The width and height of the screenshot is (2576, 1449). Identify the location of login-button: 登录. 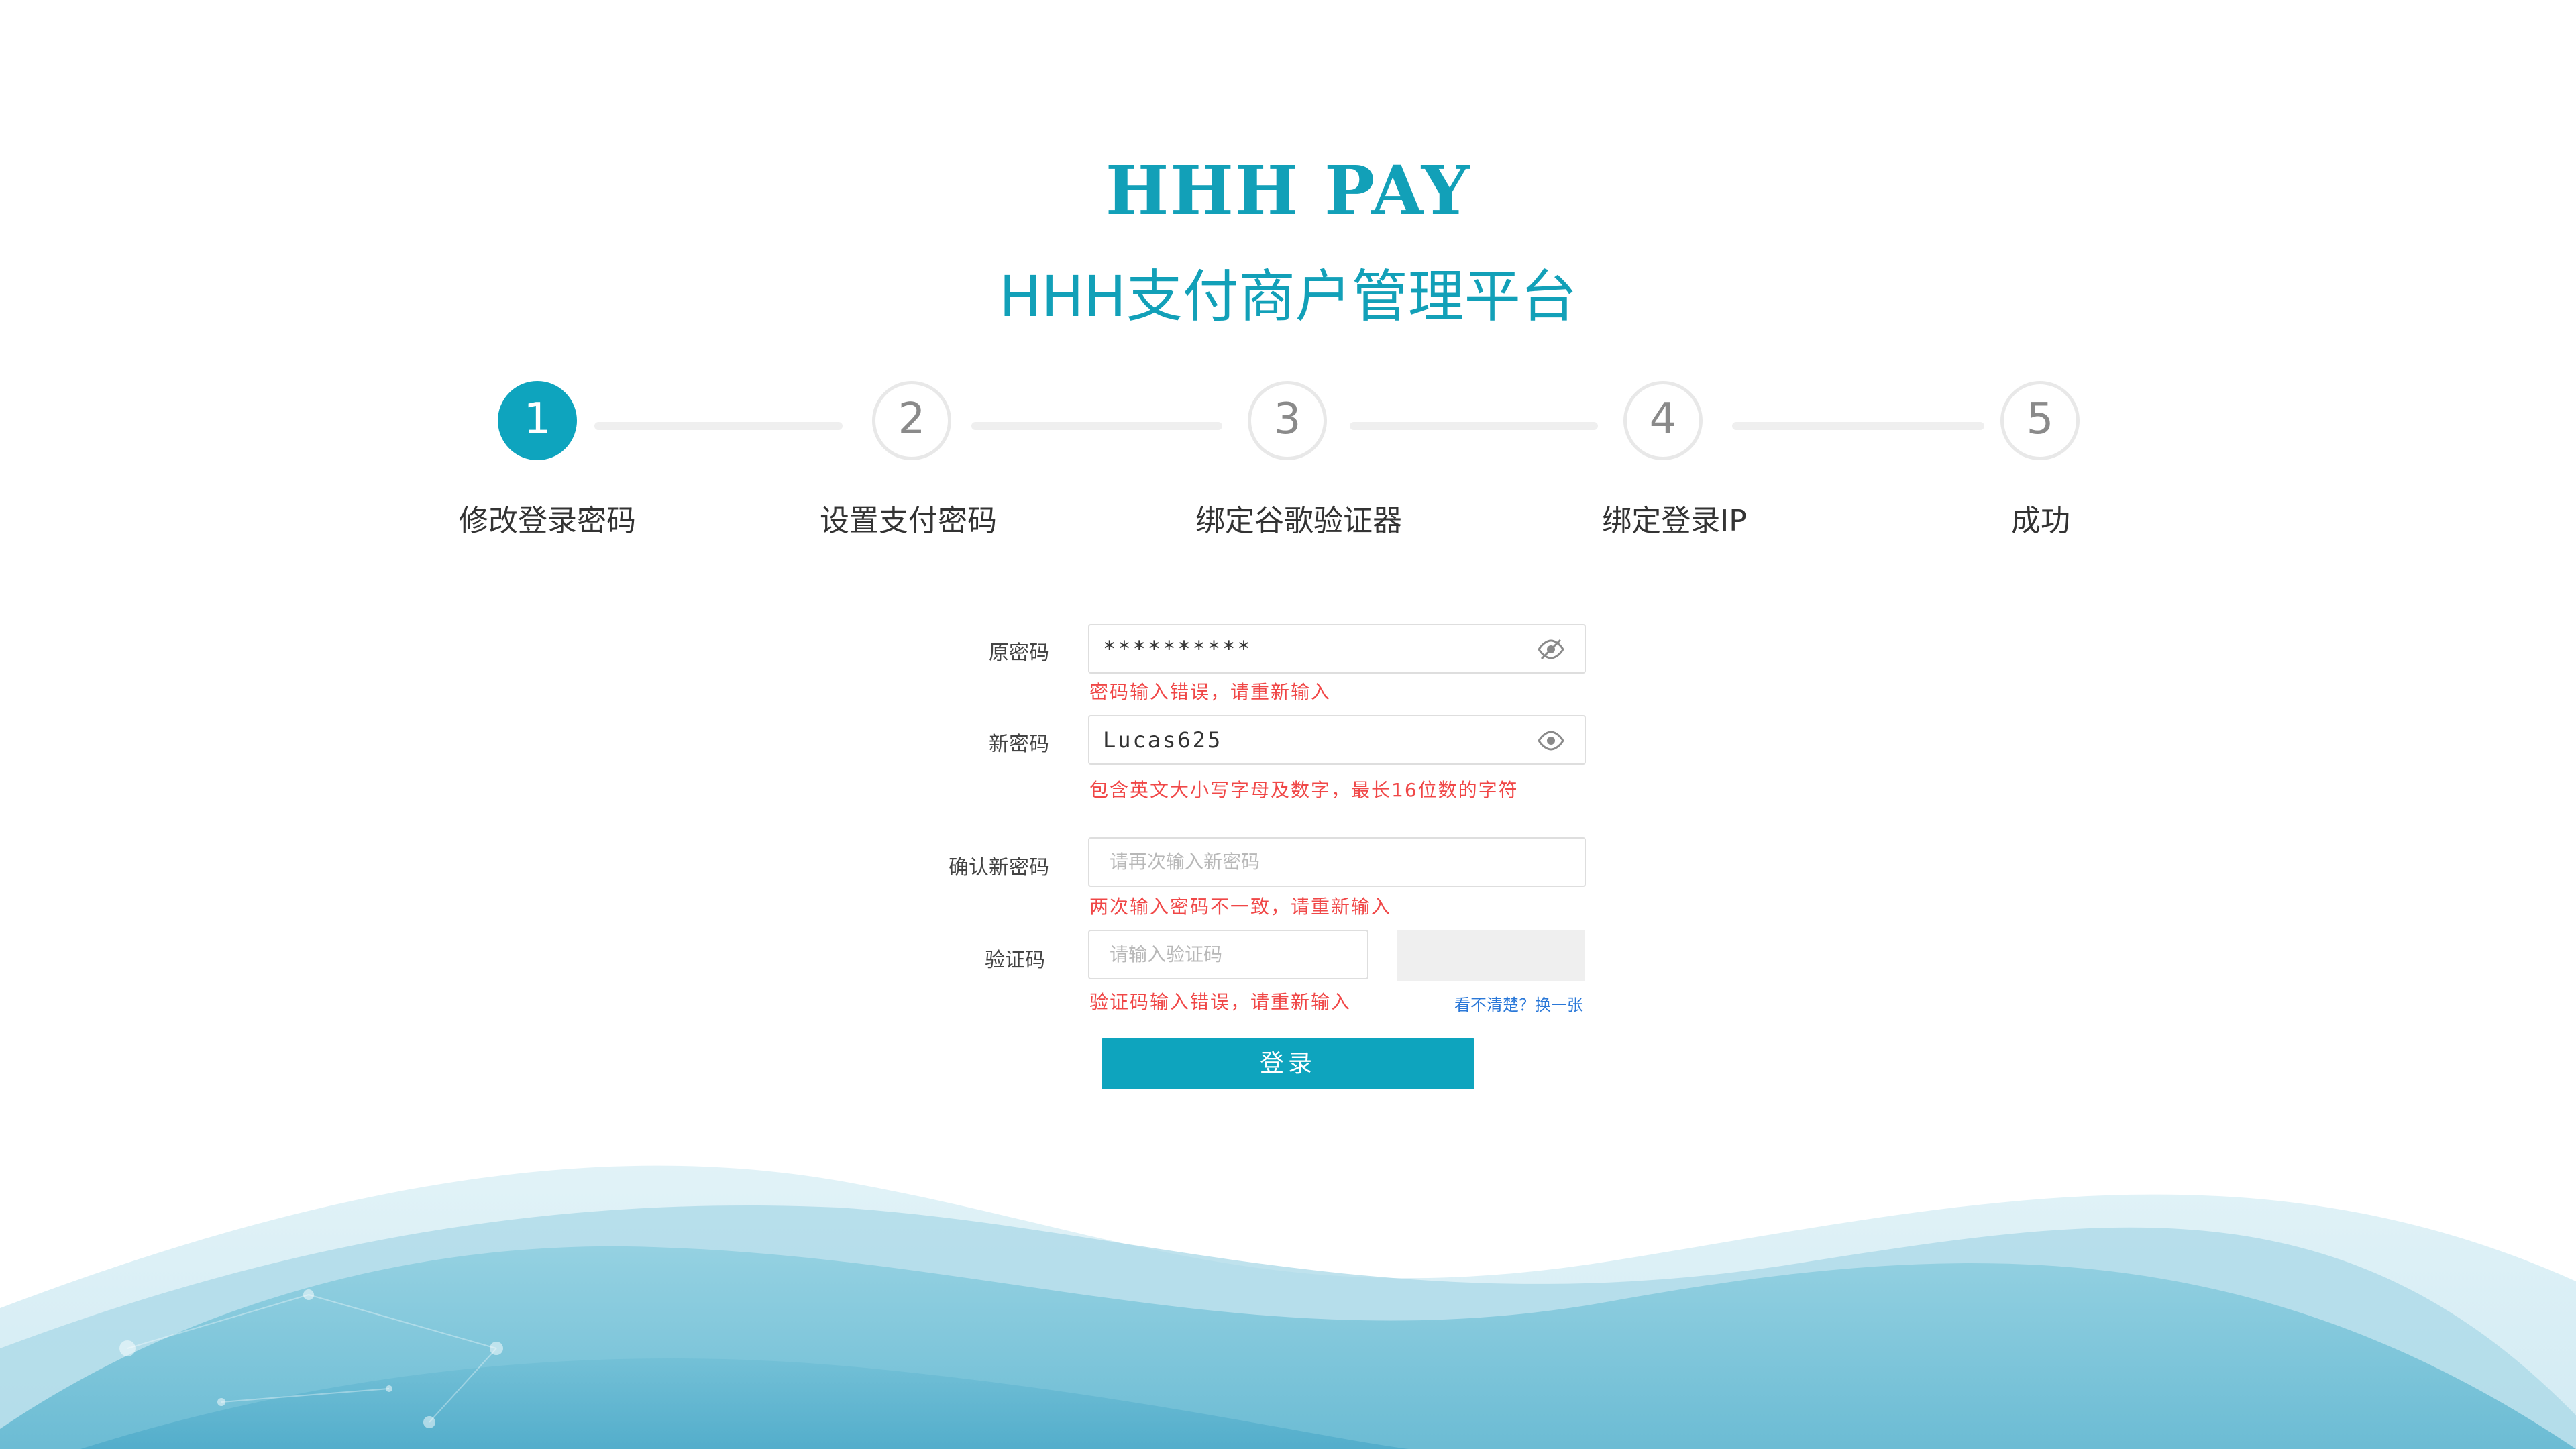
(1288, 1063).